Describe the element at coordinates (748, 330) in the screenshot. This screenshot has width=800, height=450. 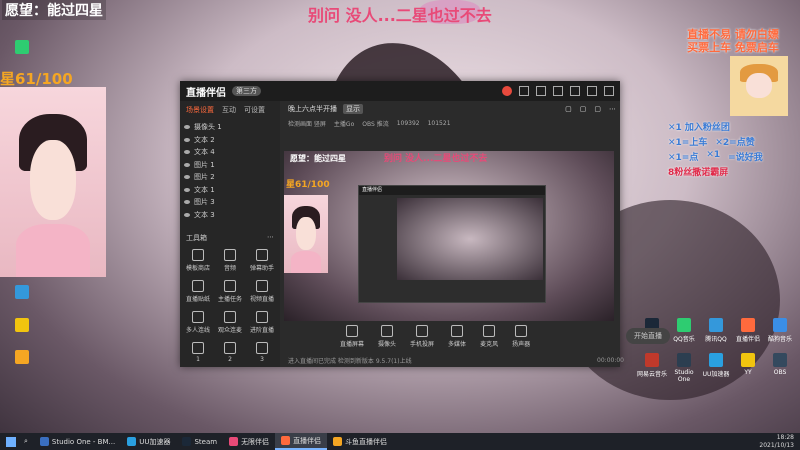
I see `desktop-icon: 直播伴侣` at that location.